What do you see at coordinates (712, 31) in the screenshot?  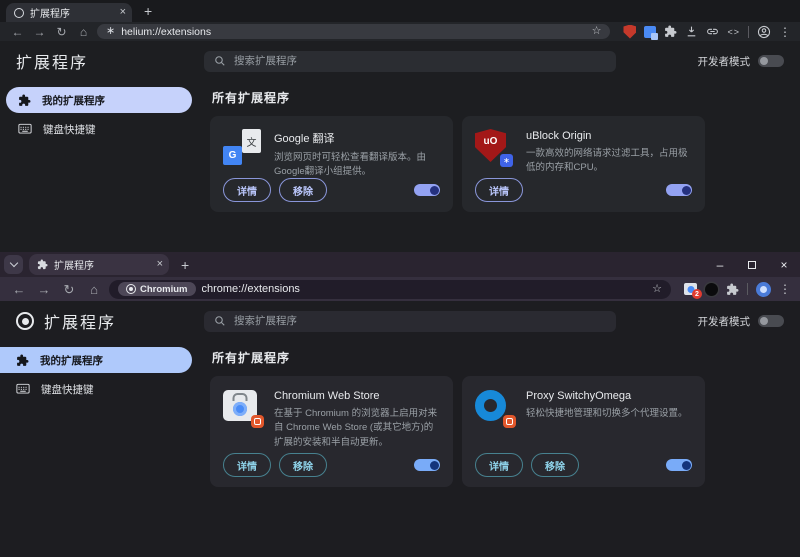 I see `link-icon` at bounding box center [712, 31].